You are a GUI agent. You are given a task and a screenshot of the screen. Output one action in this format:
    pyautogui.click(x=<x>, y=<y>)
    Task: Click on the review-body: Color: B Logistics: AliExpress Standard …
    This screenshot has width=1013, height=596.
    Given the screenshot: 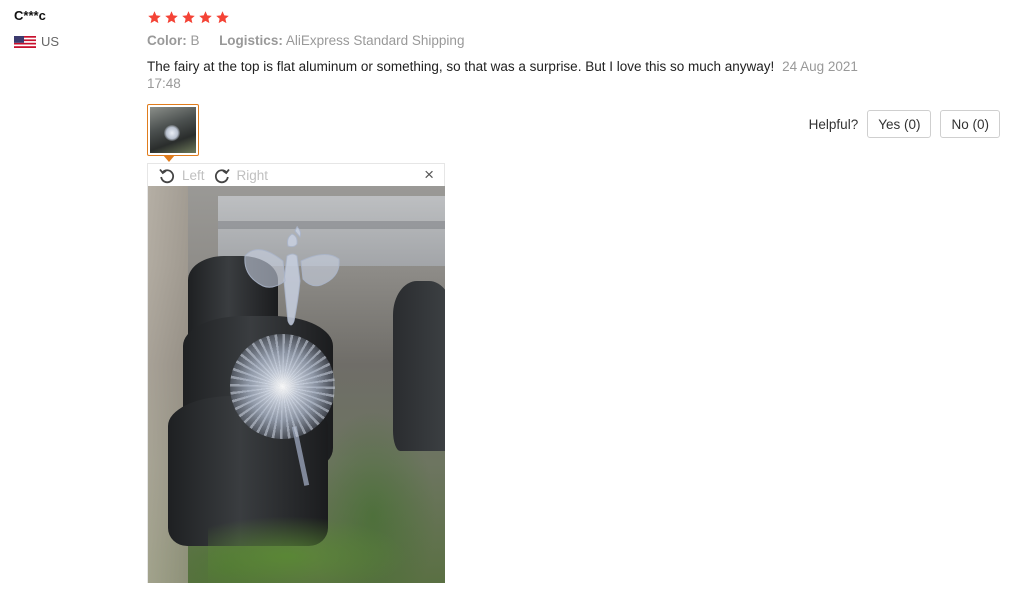 What is the action you would take?
    pyautogui.click(x=577, y=50)
    